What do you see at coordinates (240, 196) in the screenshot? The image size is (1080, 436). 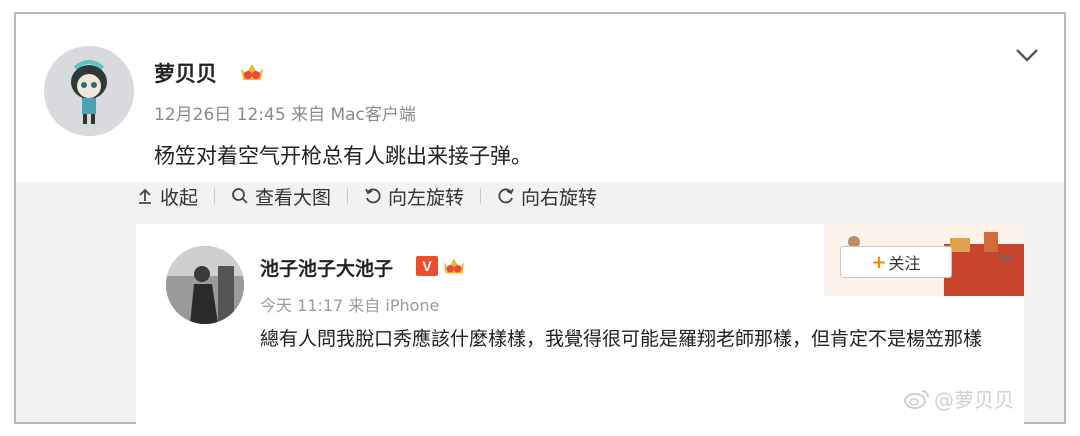 I see `search-icon` at bounding box center [240, 196].